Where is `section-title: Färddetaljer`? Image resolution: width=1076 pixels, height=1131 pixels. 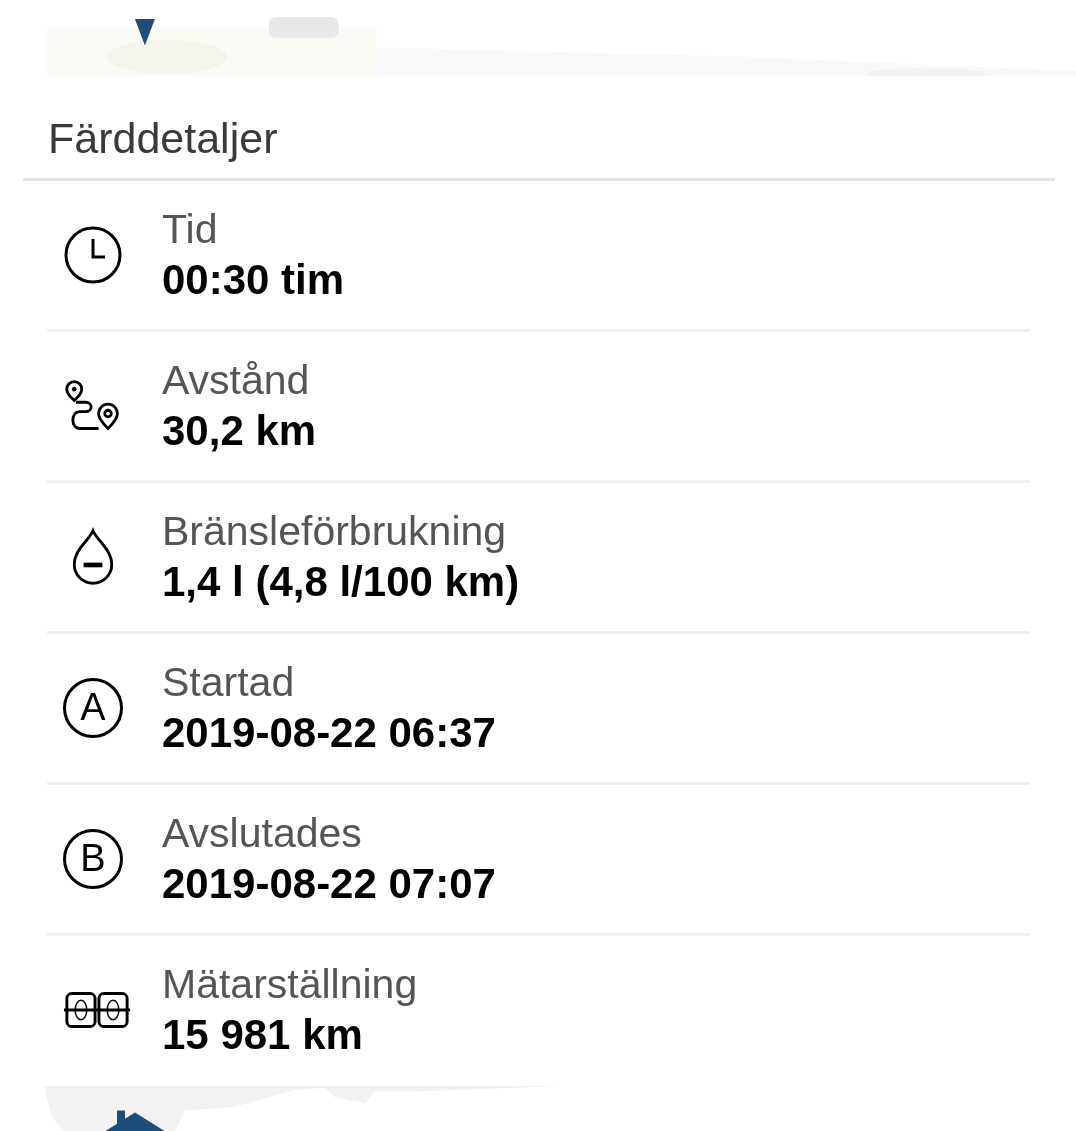
section-title: Färddetaljer is located at coordinates (163, 137).